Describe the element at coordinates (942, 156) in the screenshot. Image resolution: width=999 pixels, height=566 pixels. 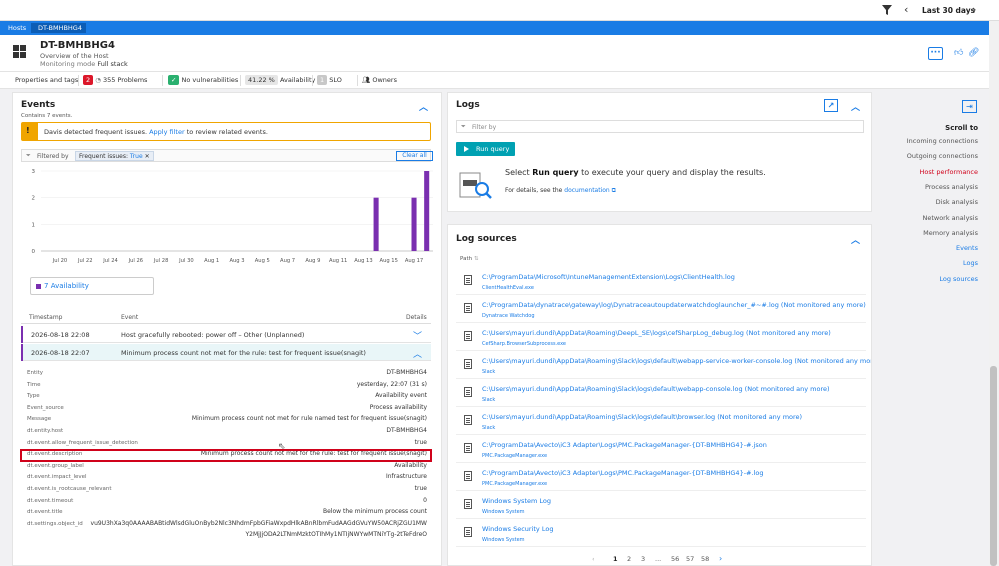
I see `scroll-to-item: Outgoing connections` at that location.